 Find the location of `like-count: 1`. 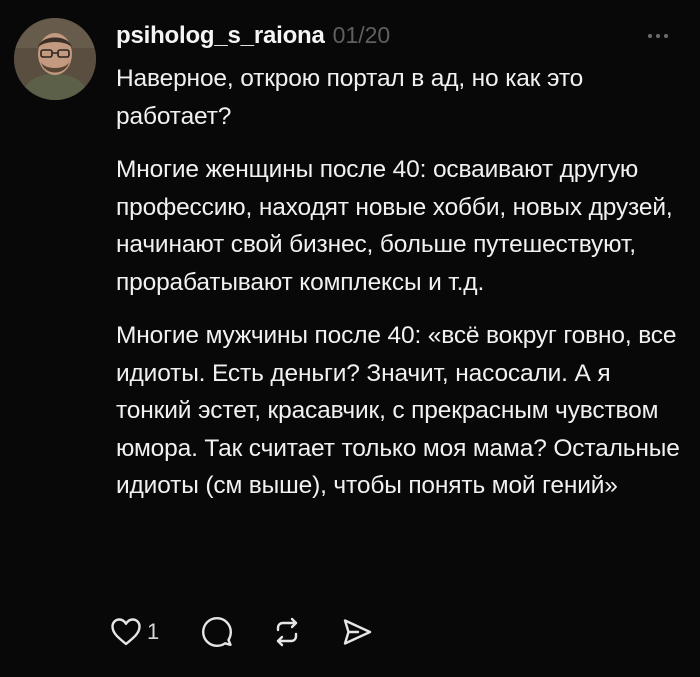

like-count: 1 is located at coordinates (153, 631).